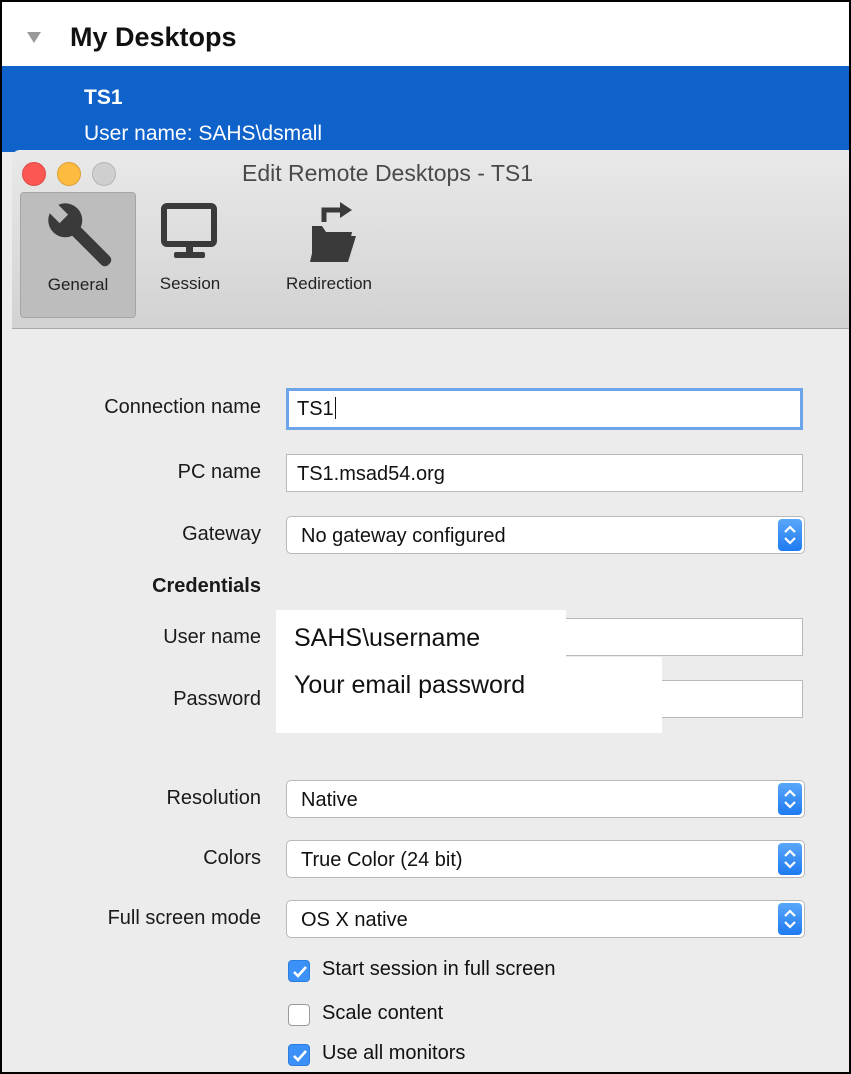 This screenshot has width=851, height=1074. Describe the element at coordinates (78, 284) in the screenshot. I see `tab-general-label: General` at that location.